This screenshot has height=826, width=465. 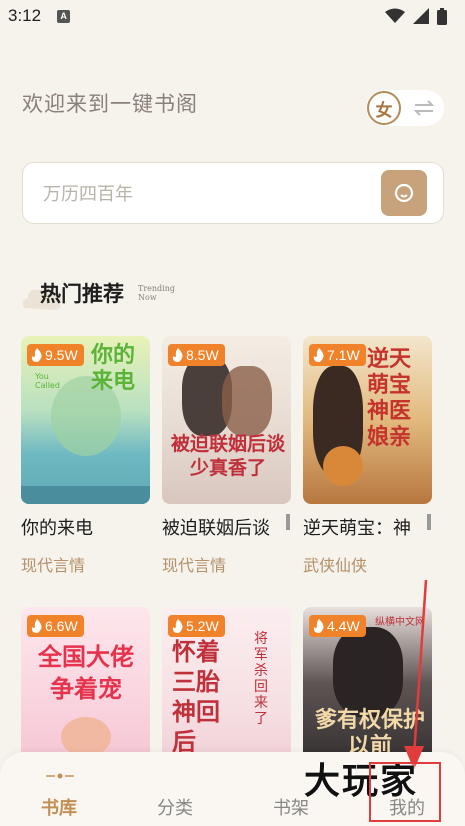 I want to click on section-header: 热门推荐 Trending Now, so click(x=172, y=296).